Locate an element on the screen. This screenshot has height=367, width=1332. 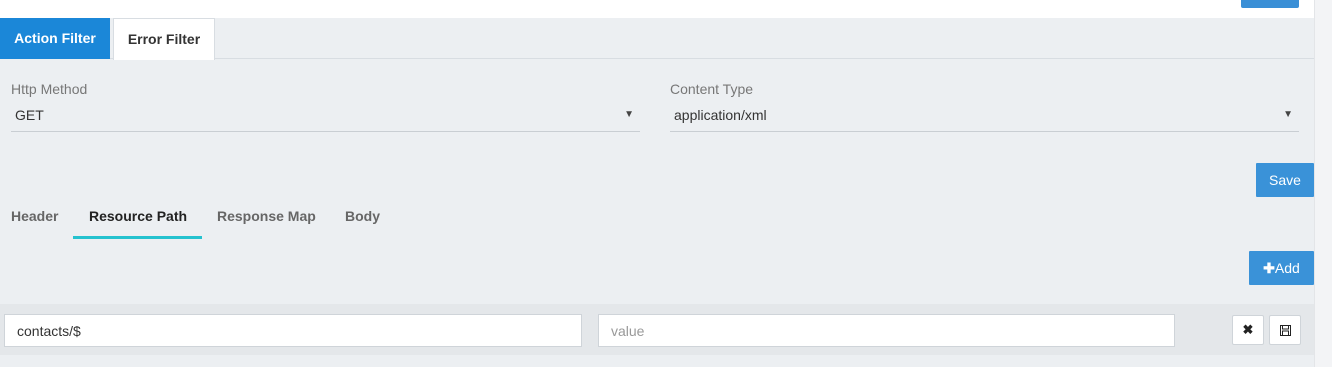
content-type-value: application/xml is located at coordinates (720, 115).